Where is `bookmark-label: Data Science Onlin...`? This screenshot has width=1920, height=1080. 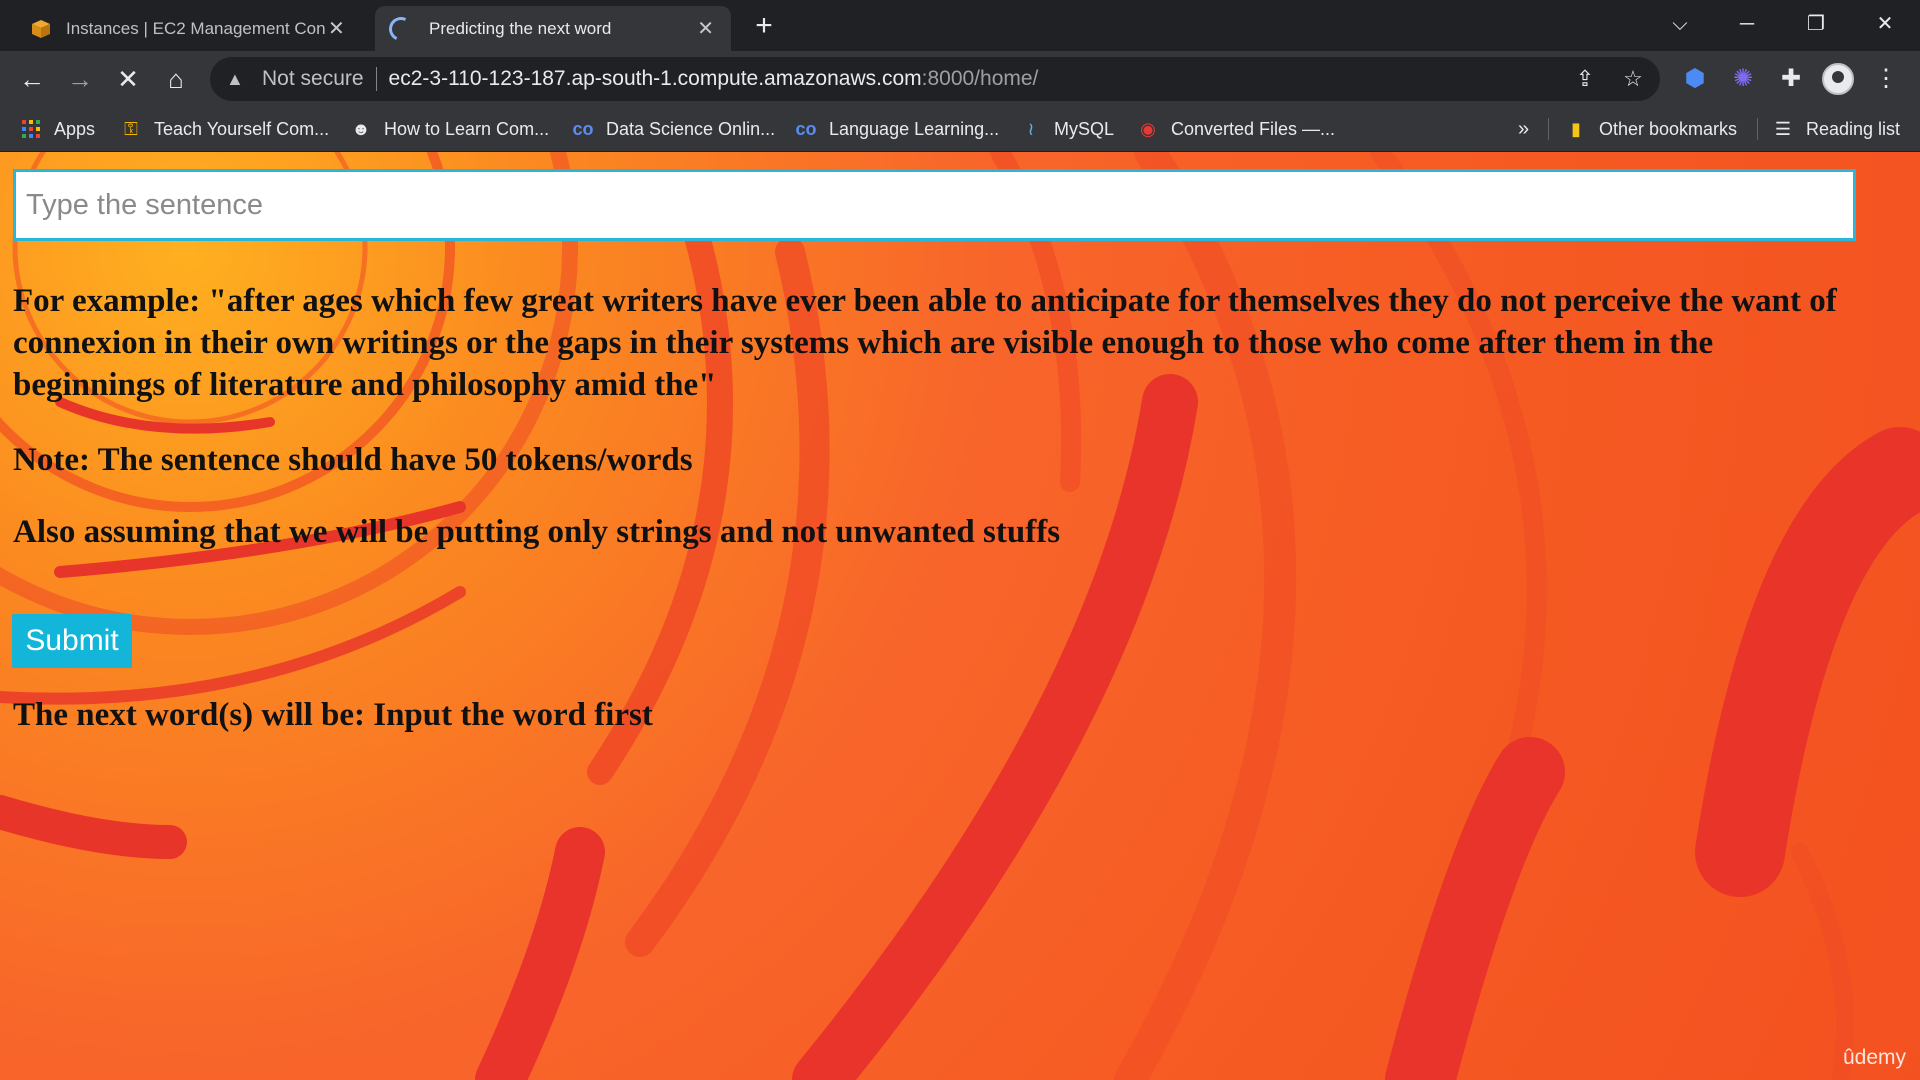
bookmark-label: Data Science Onlin... is located at coordinates (691, 128).